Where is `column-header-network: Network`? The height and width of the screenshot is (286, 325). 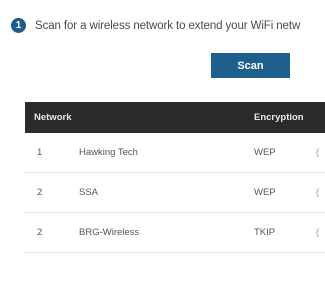 column-header-network: Network is located at coordinates (53, 117).